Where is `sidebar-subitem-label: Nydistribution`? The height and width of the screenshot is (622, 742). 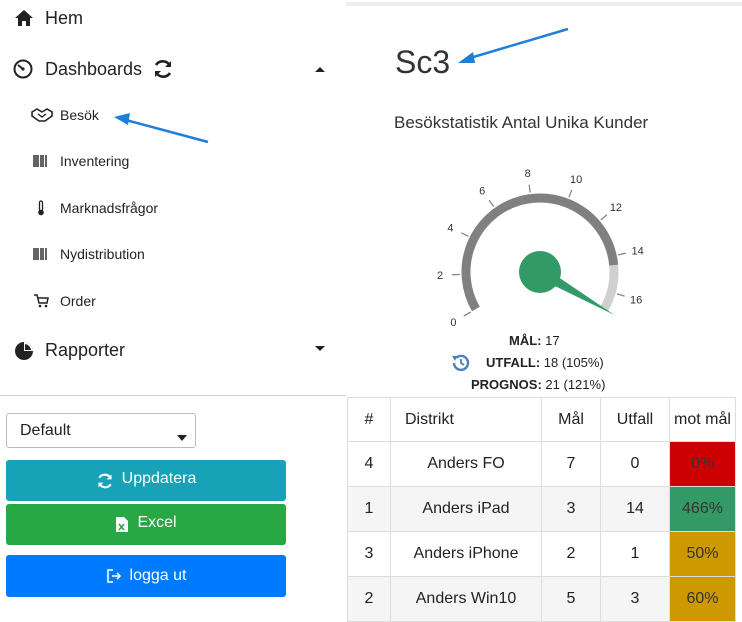
sidebar-subitem-label: Nydistribution is located at coordinates (102, 254).